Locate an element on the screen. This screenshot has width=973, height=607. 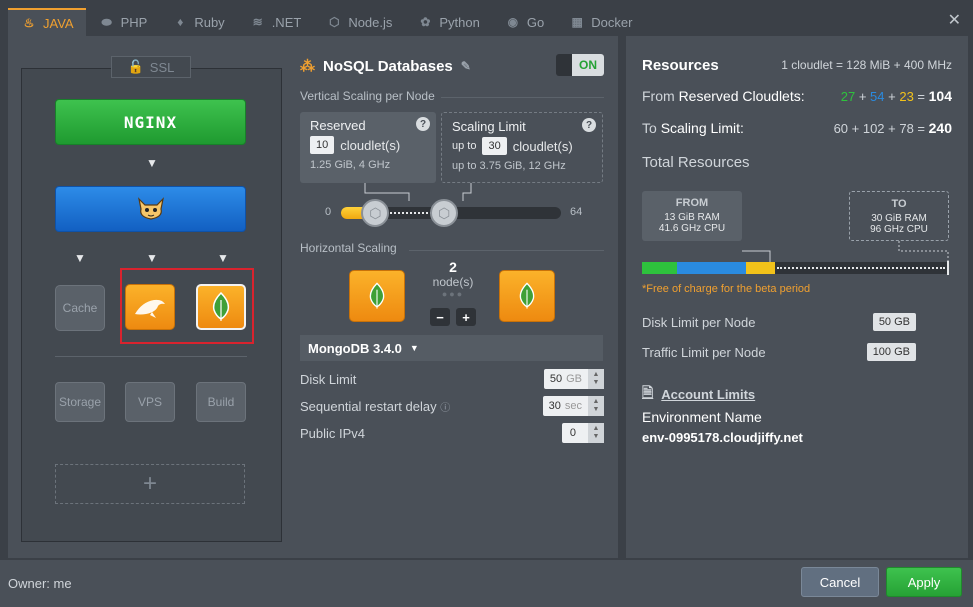
public-ipv4-row: Public IPv4 0 ▲ ▼ is located at coordinates (452, 433).